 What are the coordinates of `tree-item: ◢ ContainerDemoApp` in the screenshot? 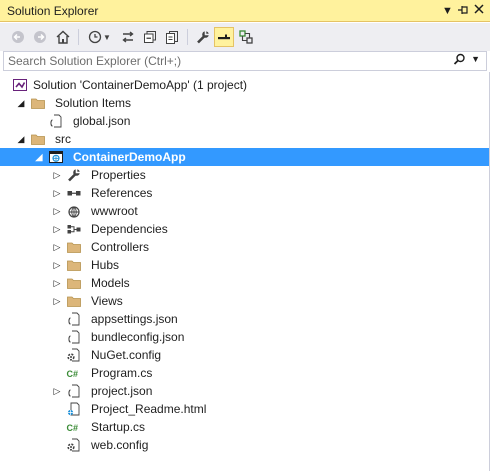 It's located at (245, 157).